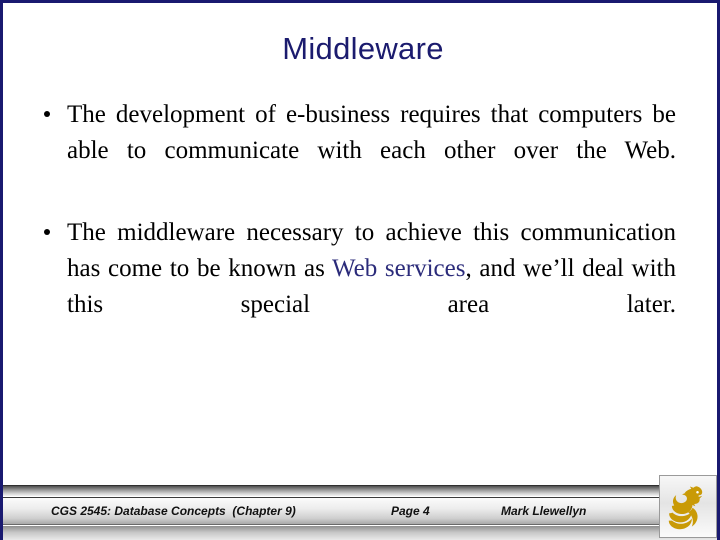 The image size is (720, 540). I want to click on footer-author-label: Mark Llewellyn, so click(544, 511).